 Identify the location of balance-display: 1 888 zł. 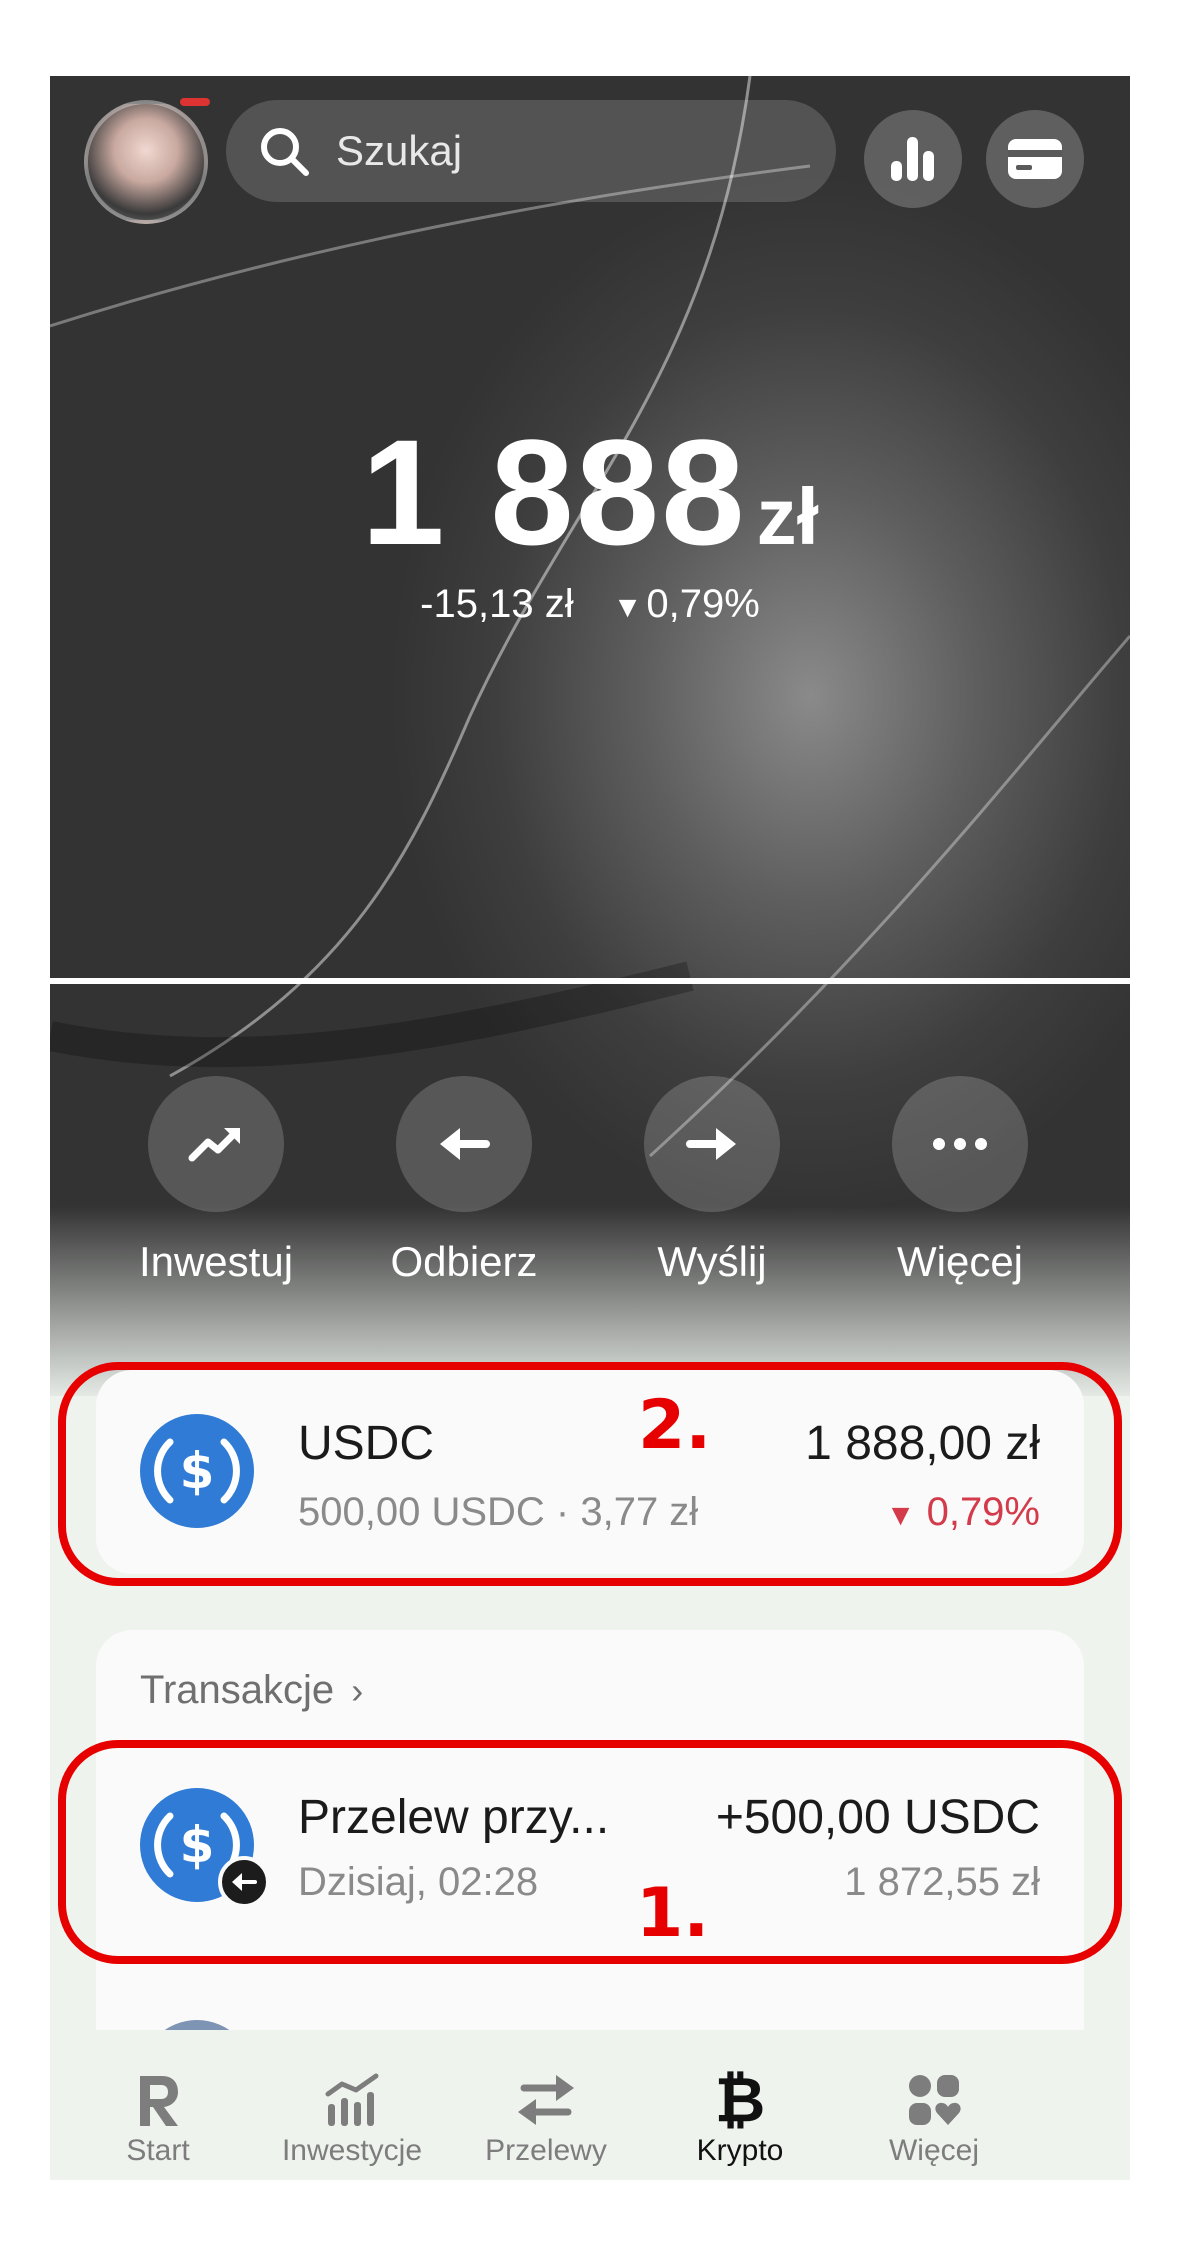
(590, 492).